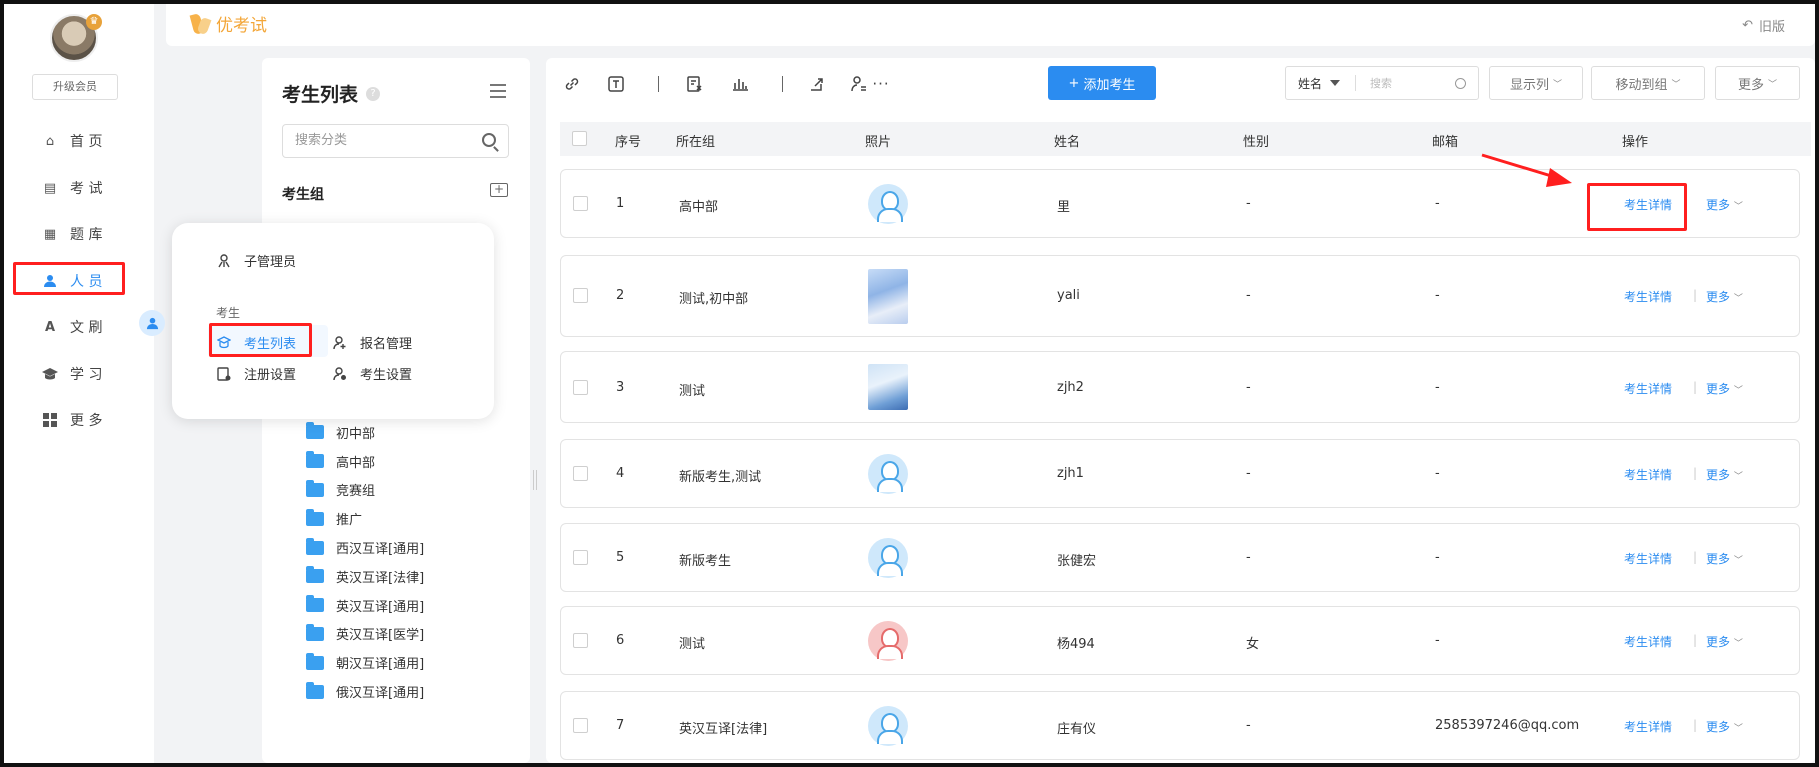 The image size is (1819, 767). I want to click on row-name: 张健宏, so click(1077, 561).